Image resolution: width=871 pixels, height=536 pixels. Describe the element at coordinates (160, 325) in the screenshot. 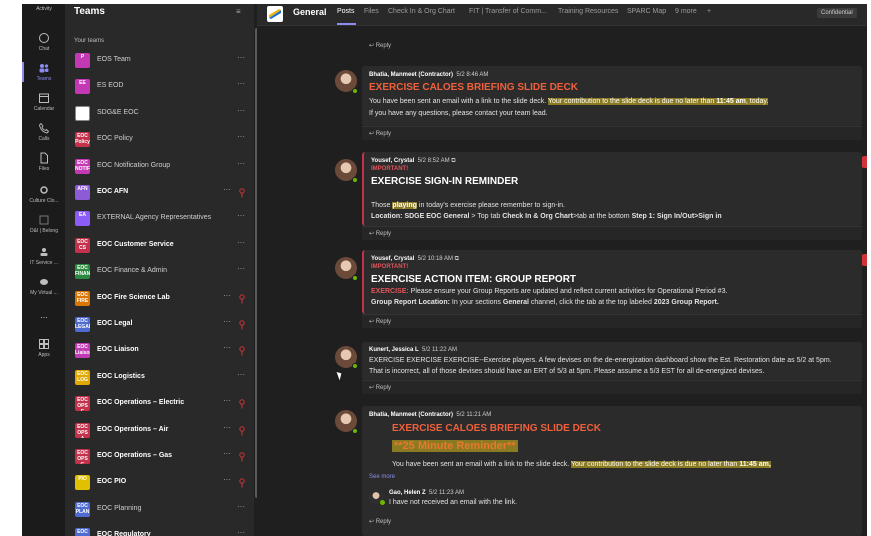

I see `team-item: EOC LEGAL EOC Legal ···` at that location.